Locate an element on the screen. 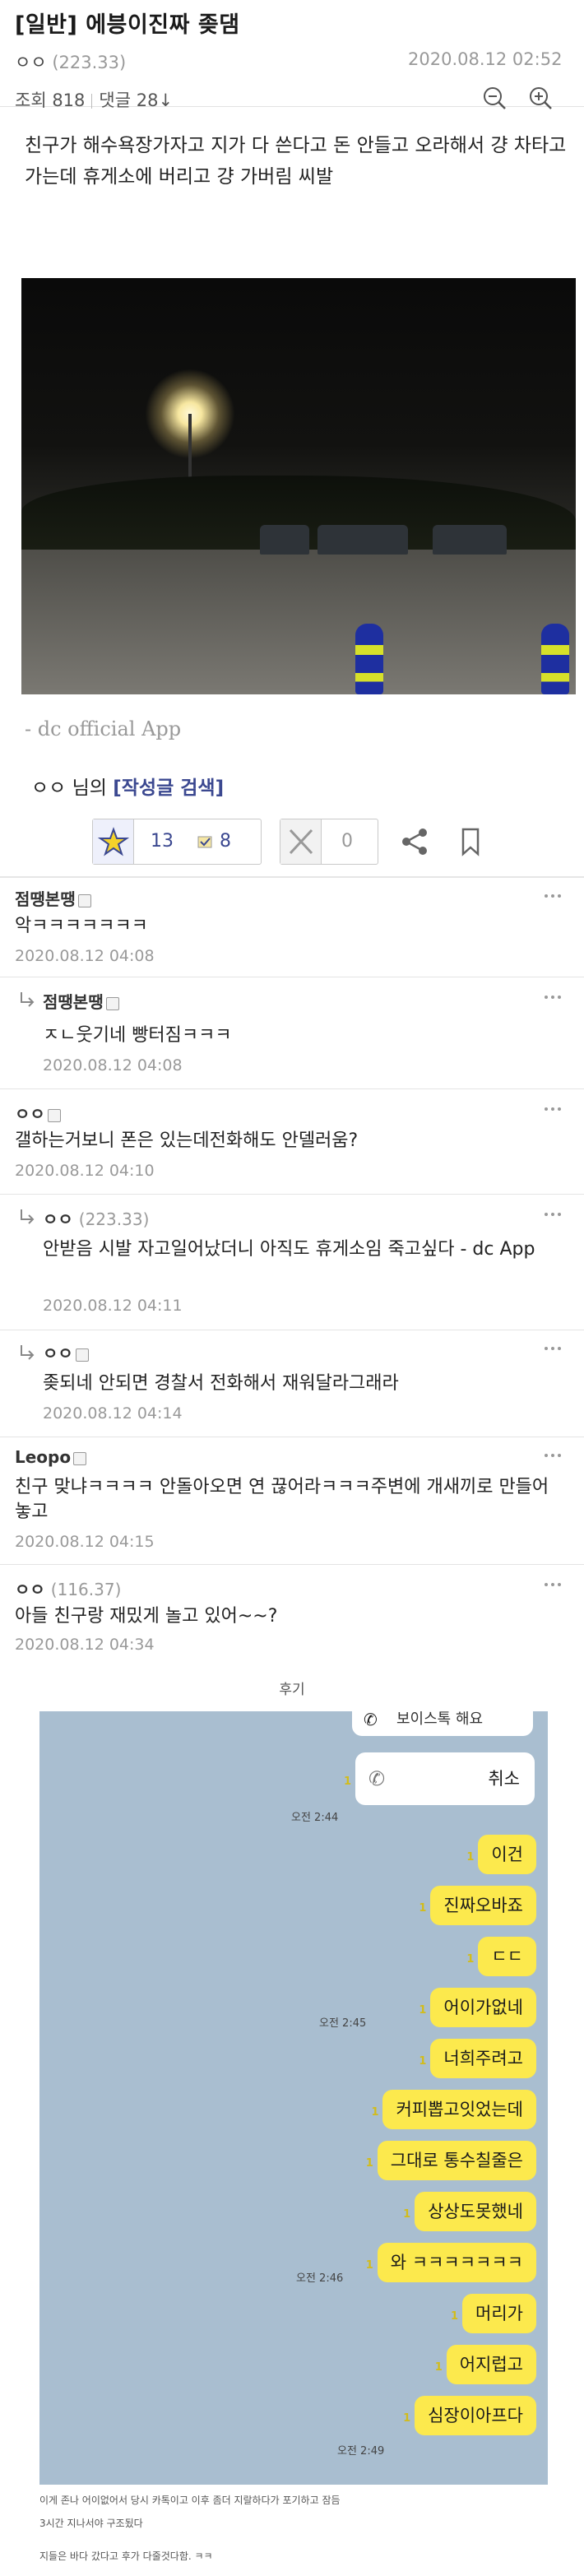  comment-text: 갤하는거보니 폰은 있는데전화해도 안델러움? is located at coordinates (187, 1140).